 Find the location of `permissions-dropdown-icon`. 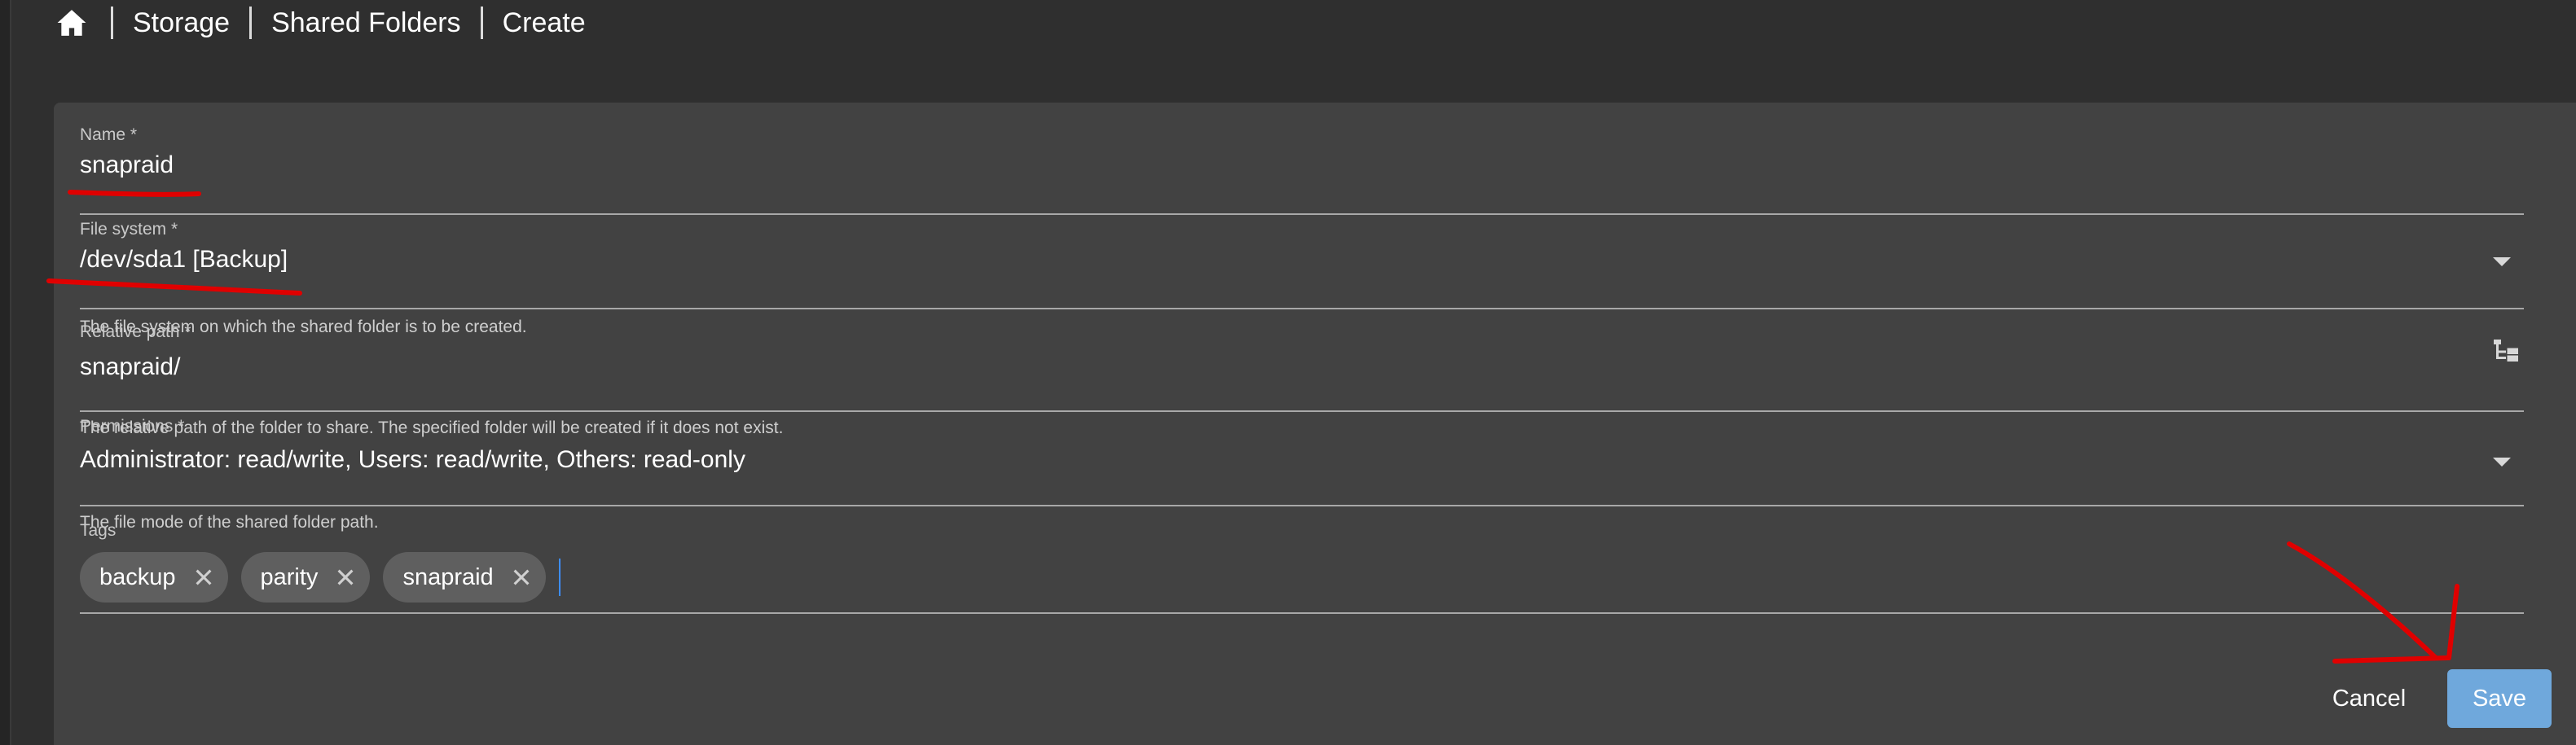

permissions-dropdown-icon is located at coordinates (2502, 462).